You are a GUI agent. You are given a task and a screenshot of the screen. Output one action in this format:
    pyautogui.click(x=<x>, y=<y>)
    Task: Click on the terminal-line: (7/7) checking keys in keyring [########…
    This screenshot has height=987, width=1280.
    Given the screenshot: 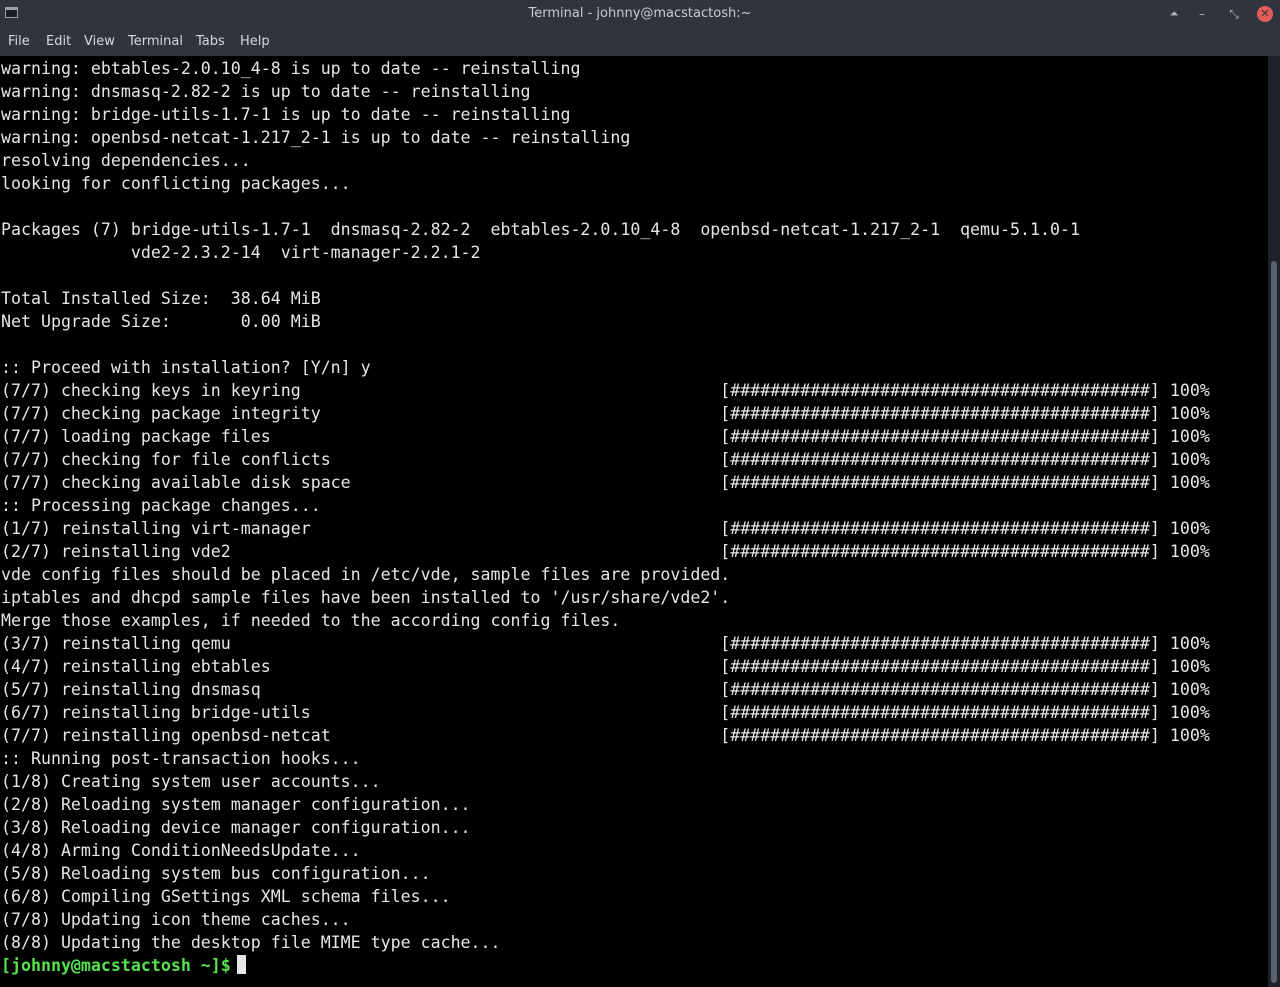 What is the action you would take?
    pyautogui.click(x=605, y=390)
    